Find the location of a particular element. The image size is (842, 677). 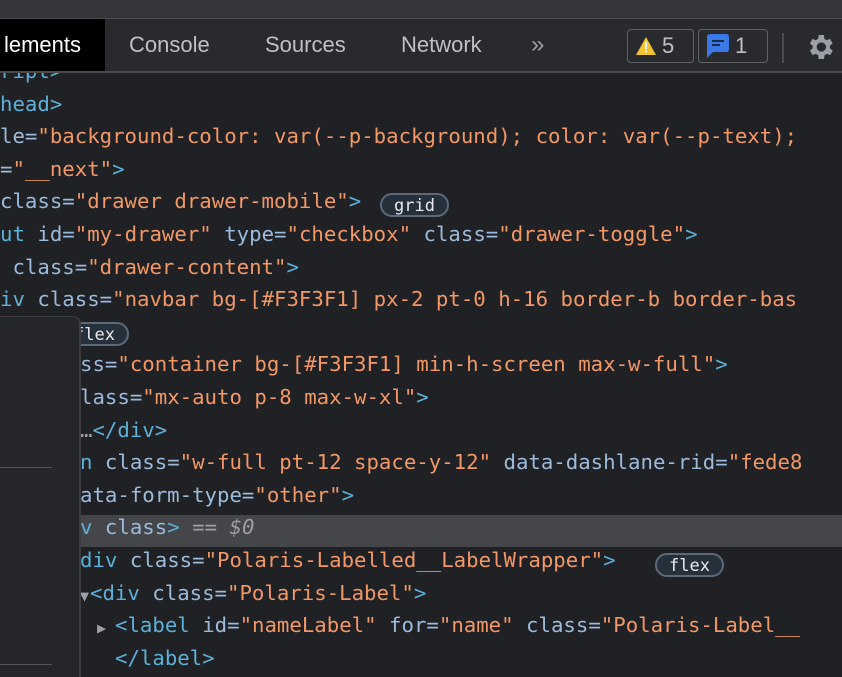

tag-text: ript> is located at coordinates (31, 78).